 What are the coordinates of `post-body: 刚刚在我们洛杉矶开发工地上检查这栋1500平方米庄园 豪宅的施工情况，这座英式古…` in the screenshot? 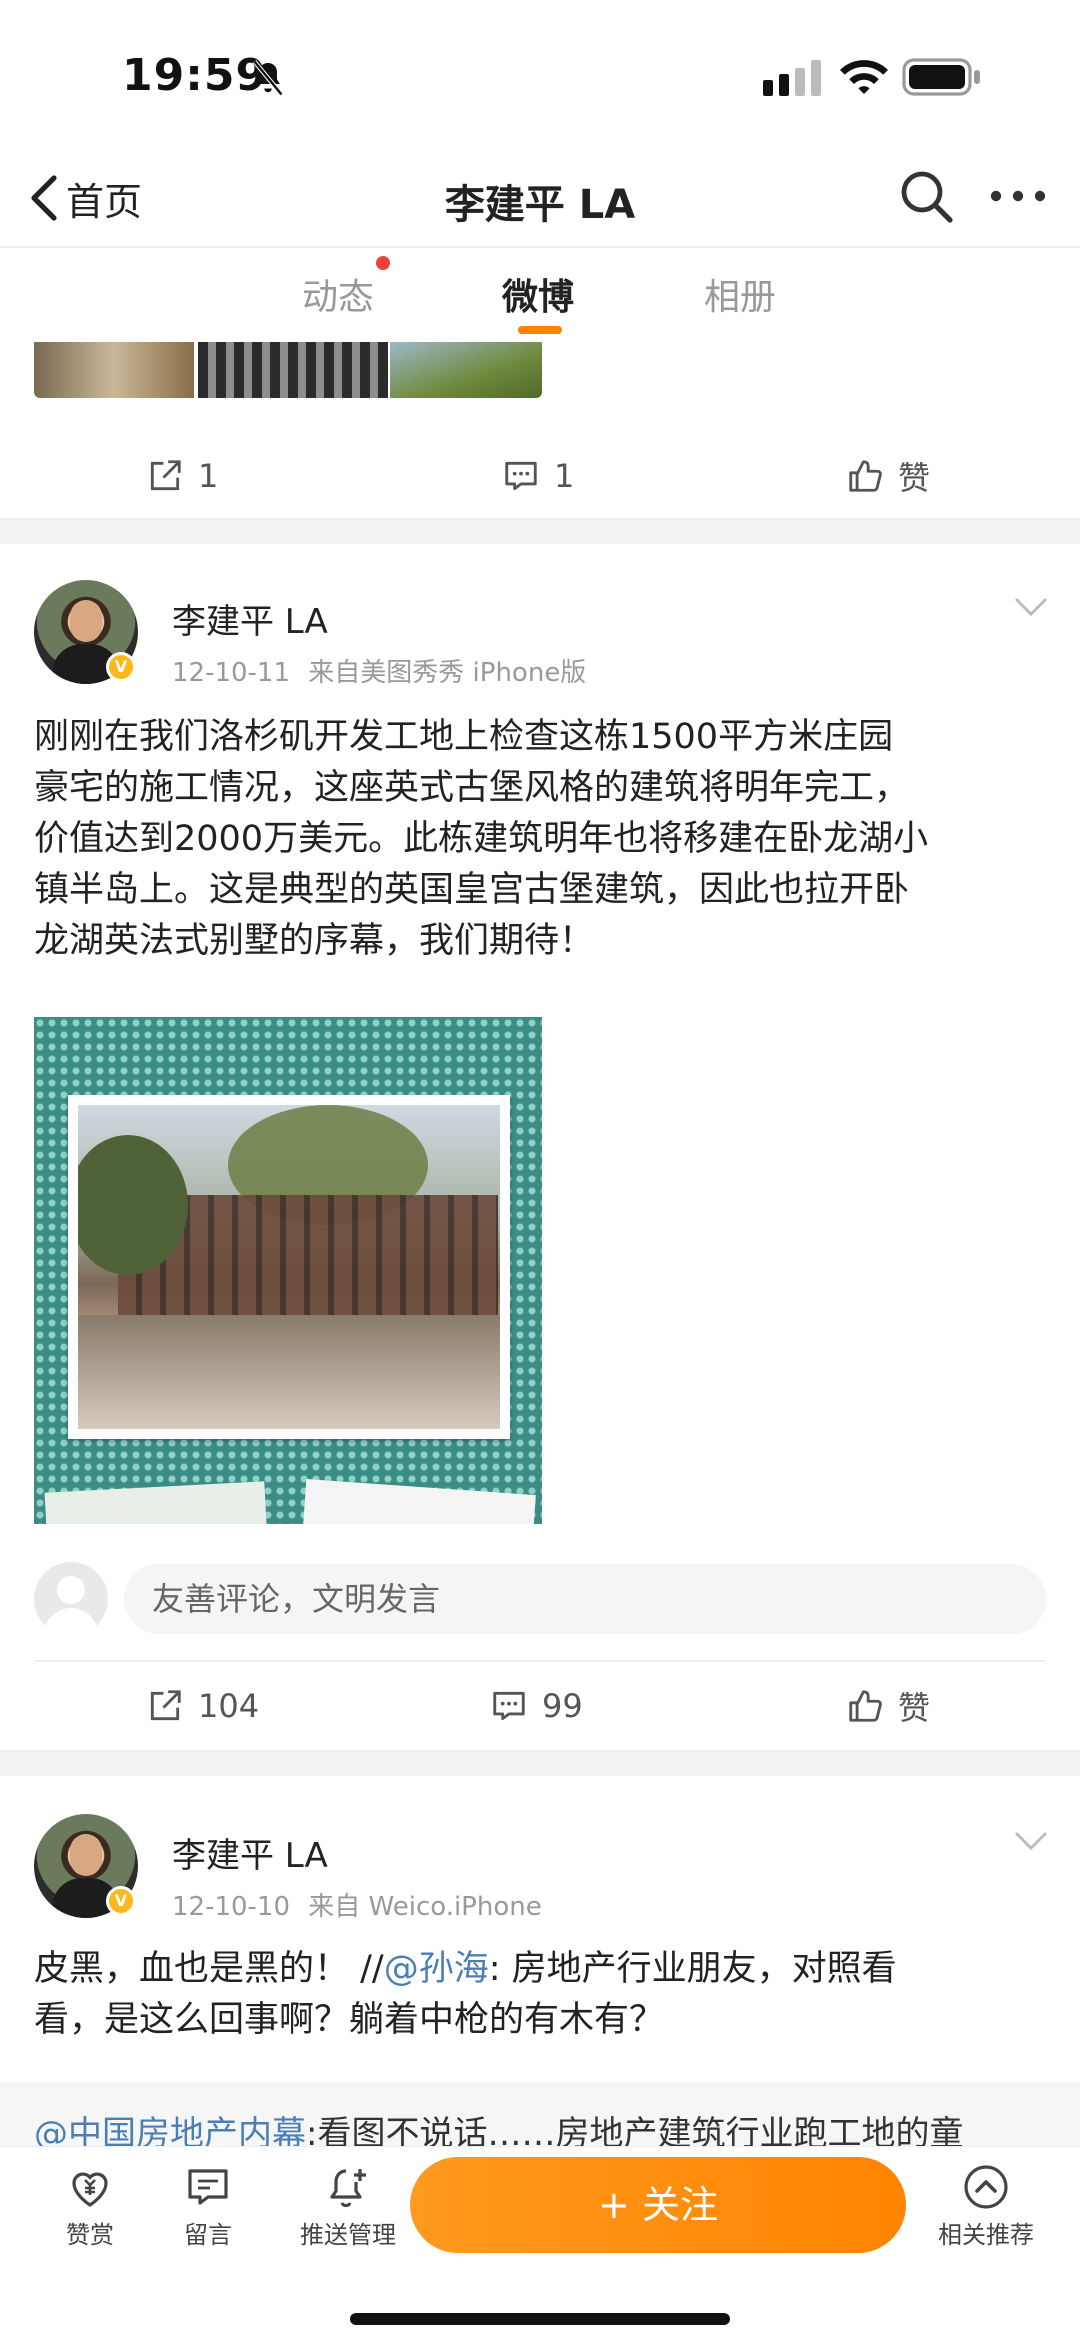 It's located at (540, 839).